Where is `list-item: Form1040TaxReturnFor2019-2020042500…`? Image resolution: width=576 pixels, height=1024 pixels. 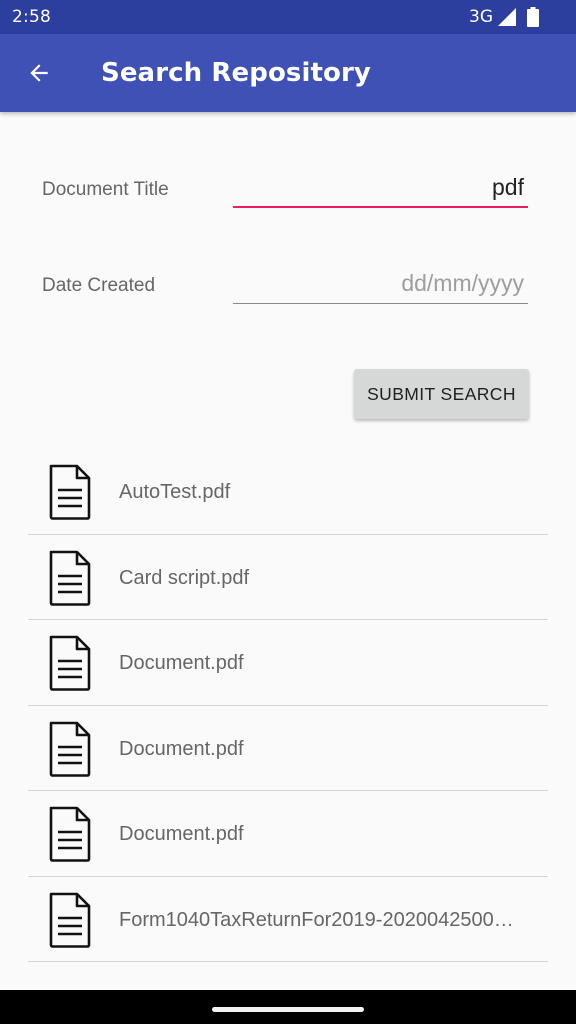
list-item: Form1040TaxReturnFor2019-2020042500… is located at coordinates (288, 919).